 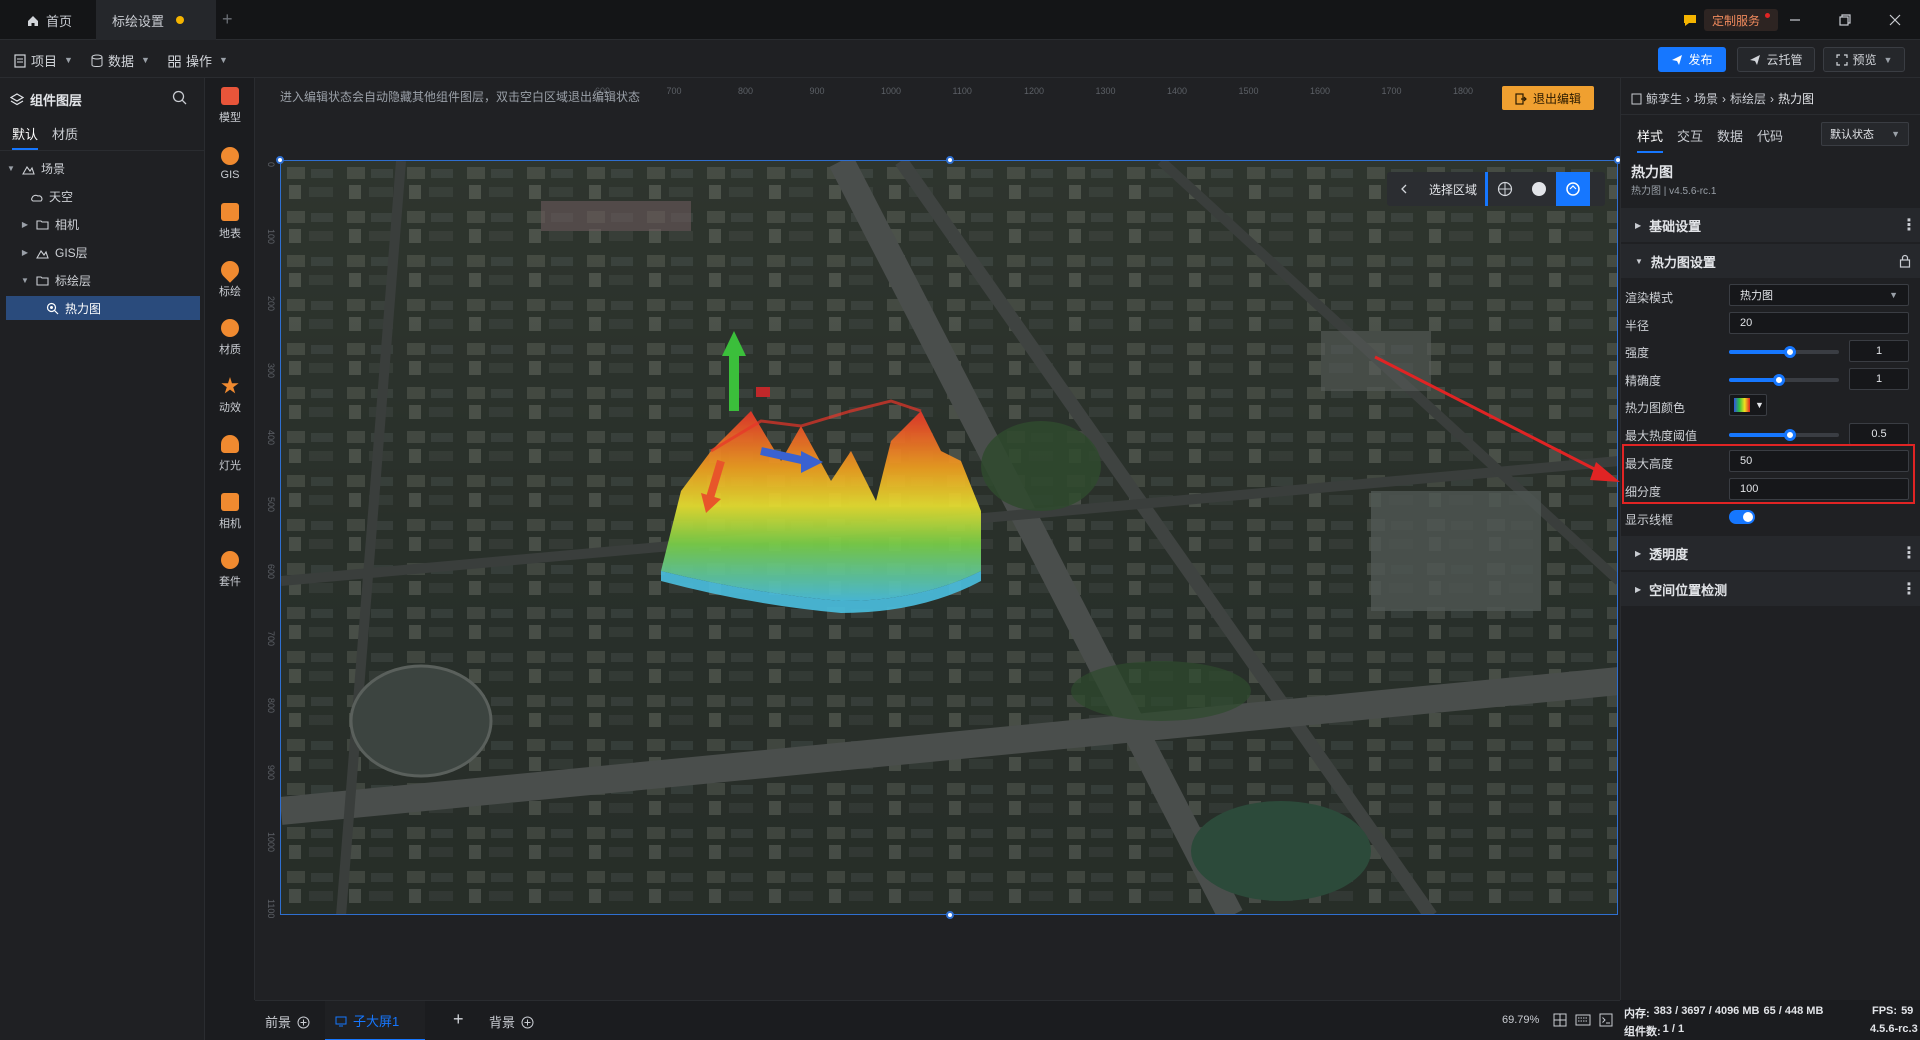 What do you see at coordinates (271, 164) in the screenshot?
I see `ruler-tick-label: 0` at bounding box center [271, 164].